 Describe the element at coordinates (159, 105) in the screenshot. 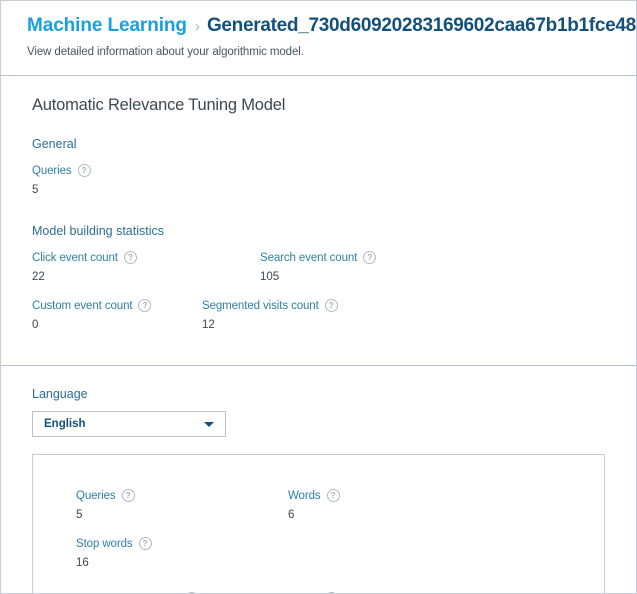

I see `model-name-heading: Automatic Relevance Tuning Model` at that location.